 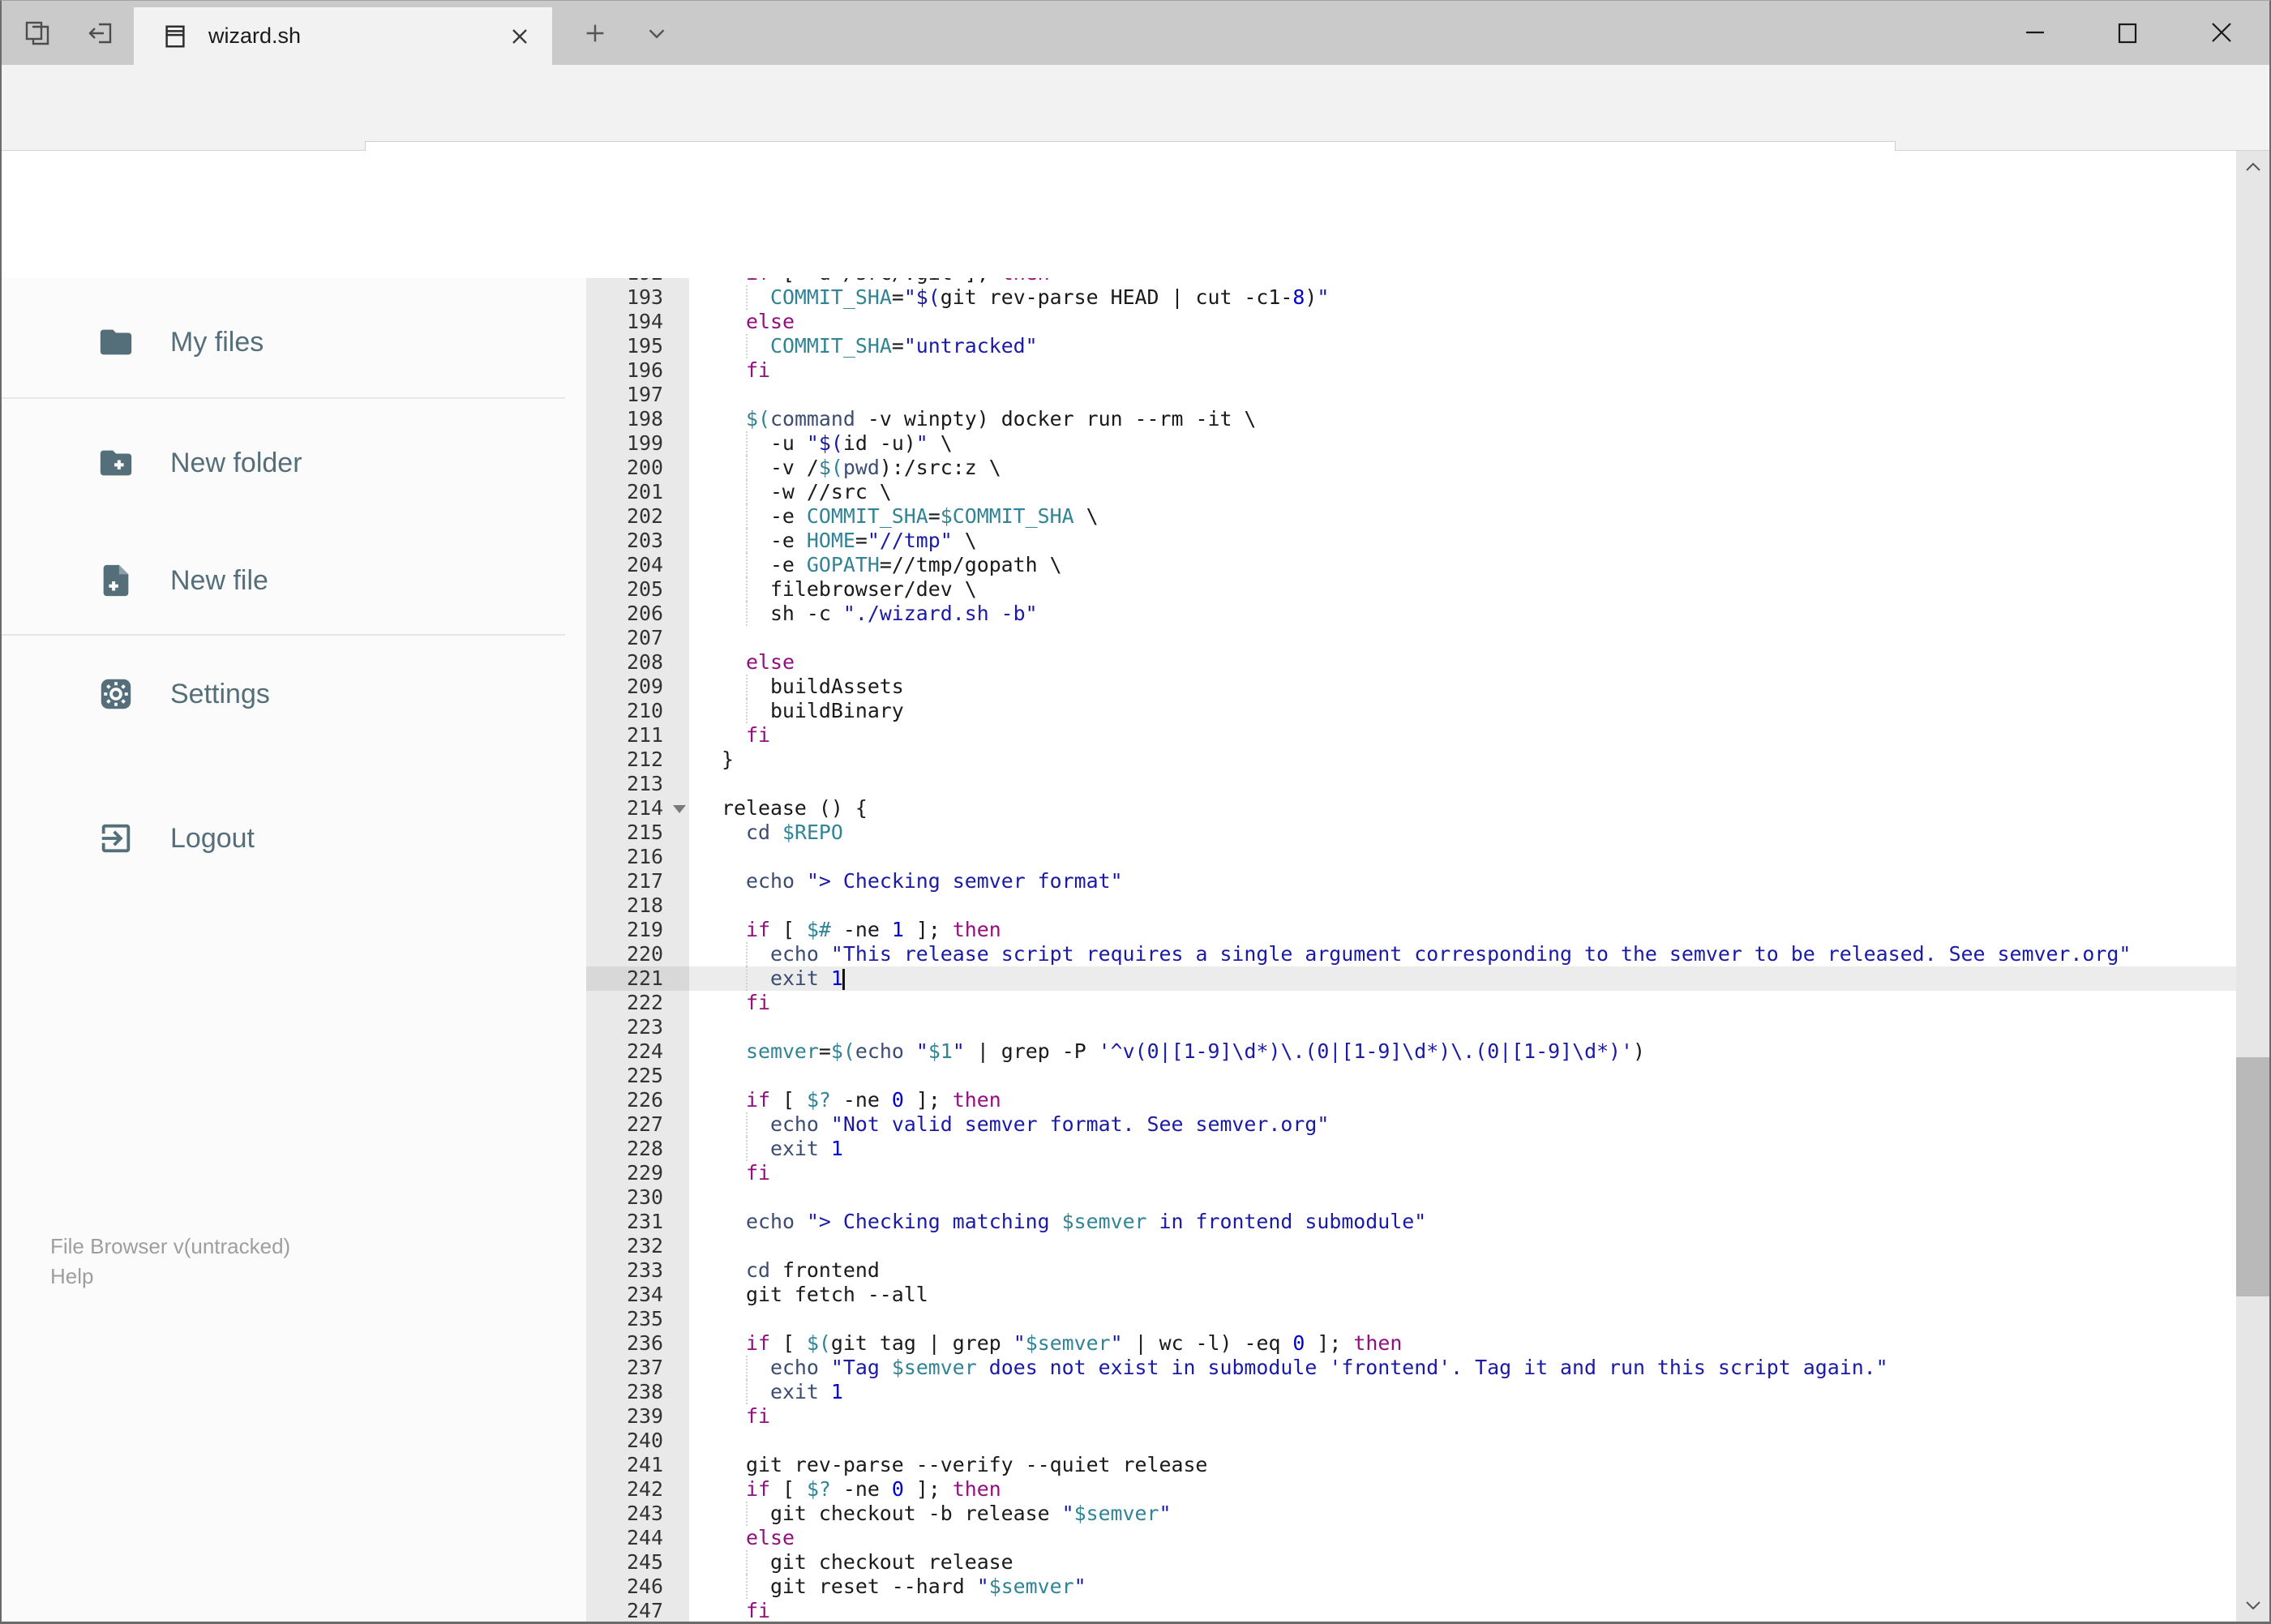 I want to click on line-number: 239, so click(x=637, y=1417).